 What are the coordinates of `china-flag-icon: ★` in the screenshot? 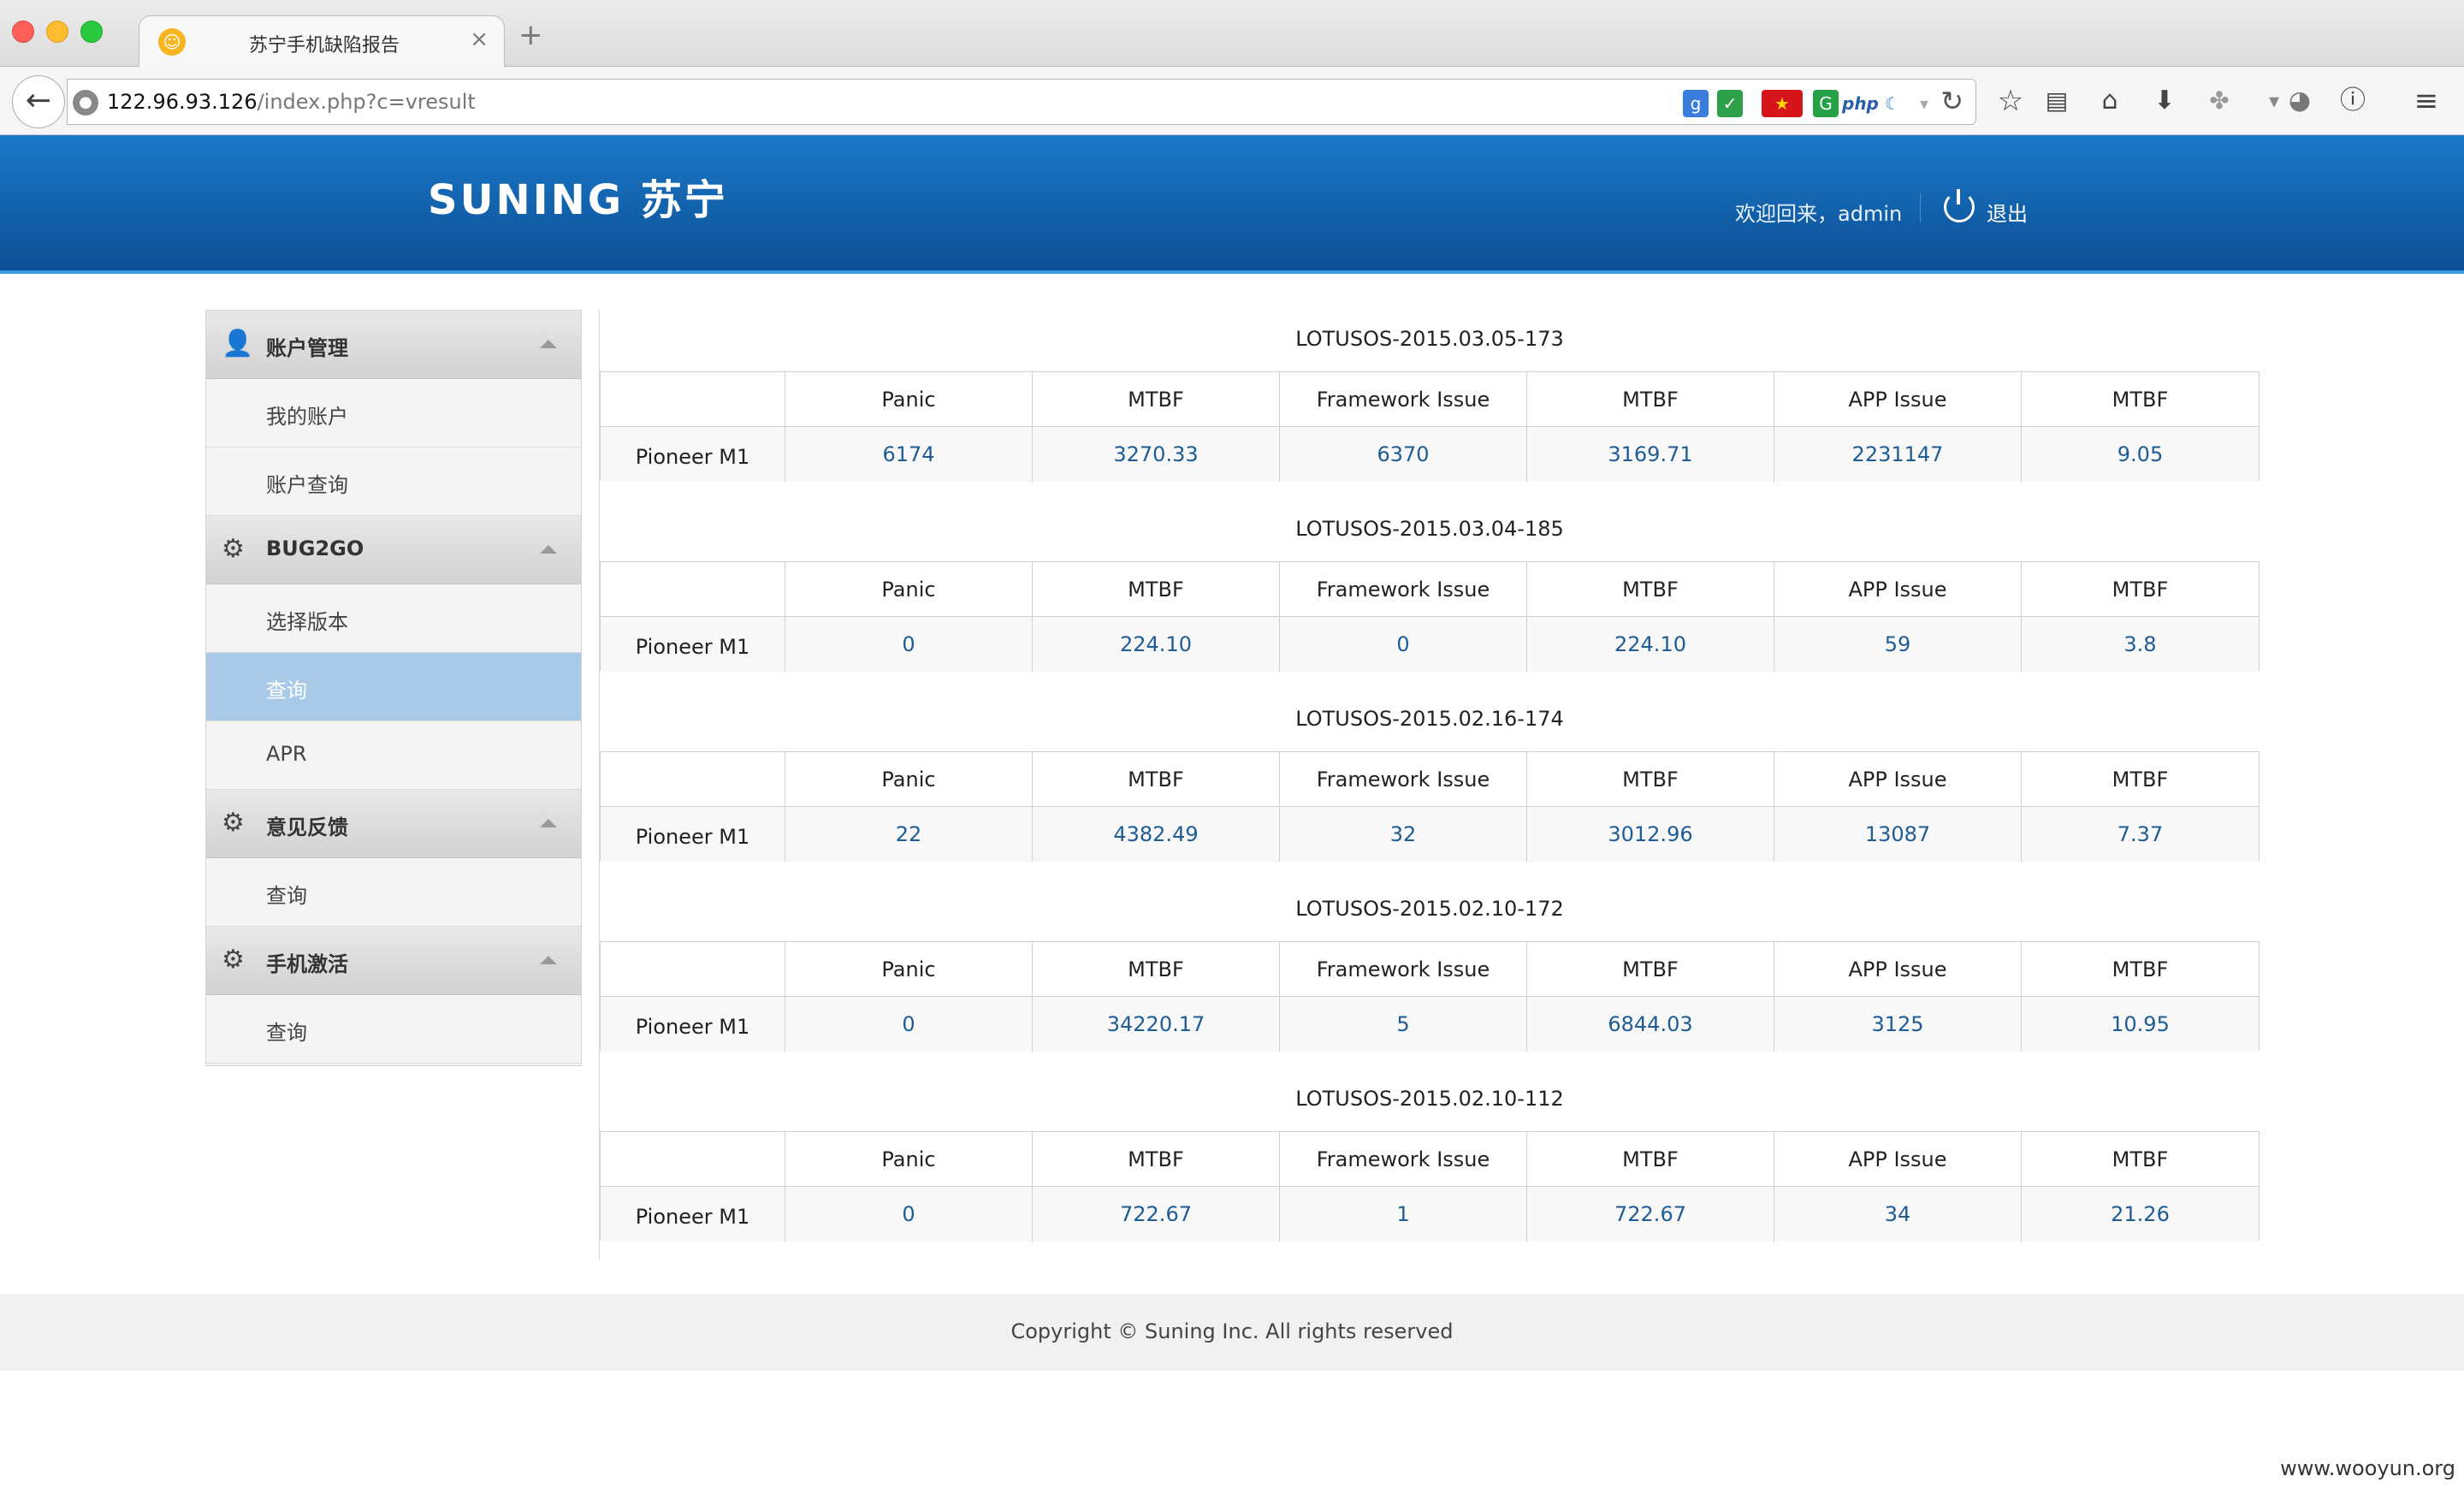 It's located at (1782, 103).